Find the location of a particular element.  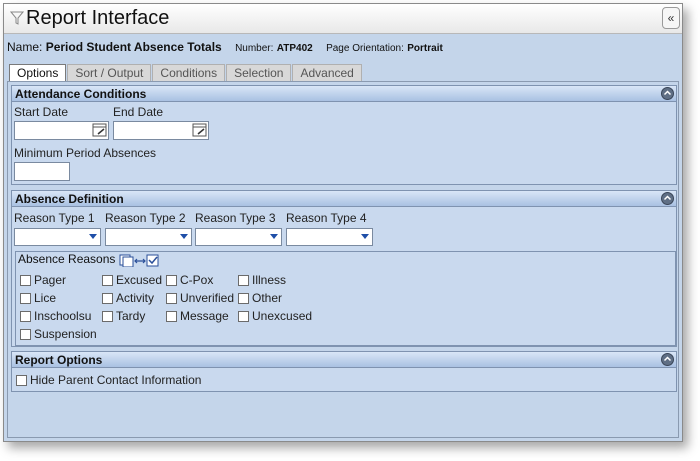

reason-checkbox-tardy: Tardy is located at coordinates (123, 316).